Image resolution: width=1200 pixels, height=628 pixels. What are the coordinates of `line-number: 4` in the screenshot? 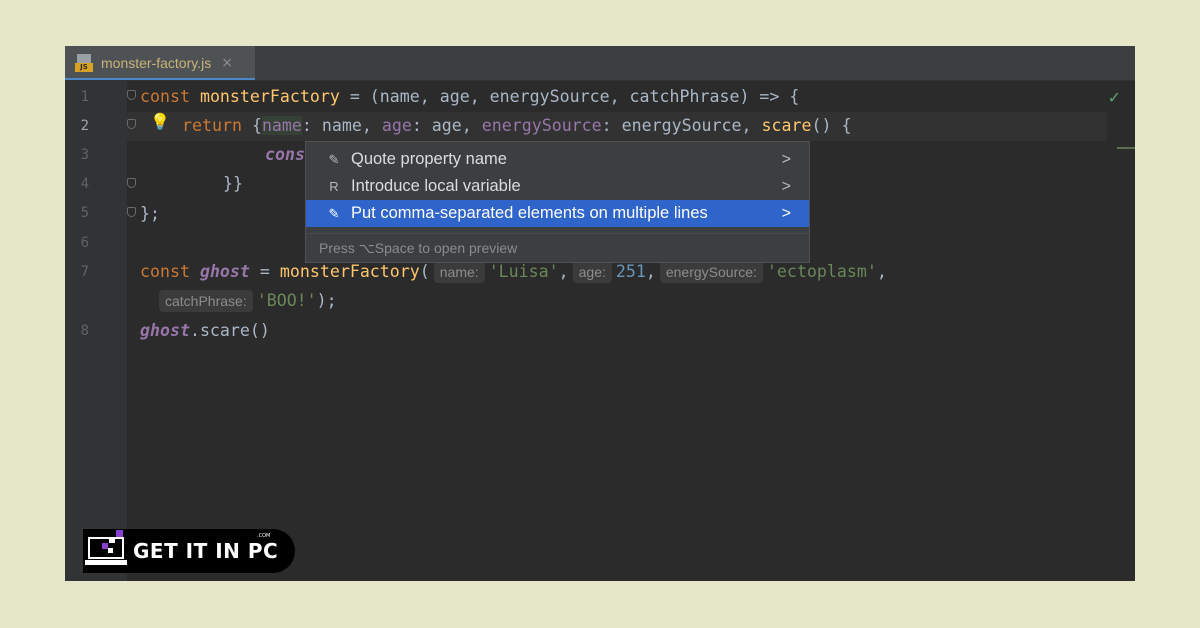 It's located at (84, 184).